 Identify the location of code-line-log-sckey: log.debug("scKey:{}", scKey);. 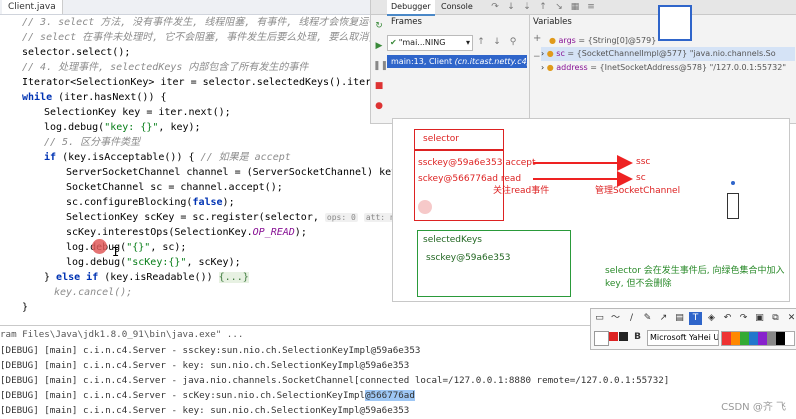
(153, 262).